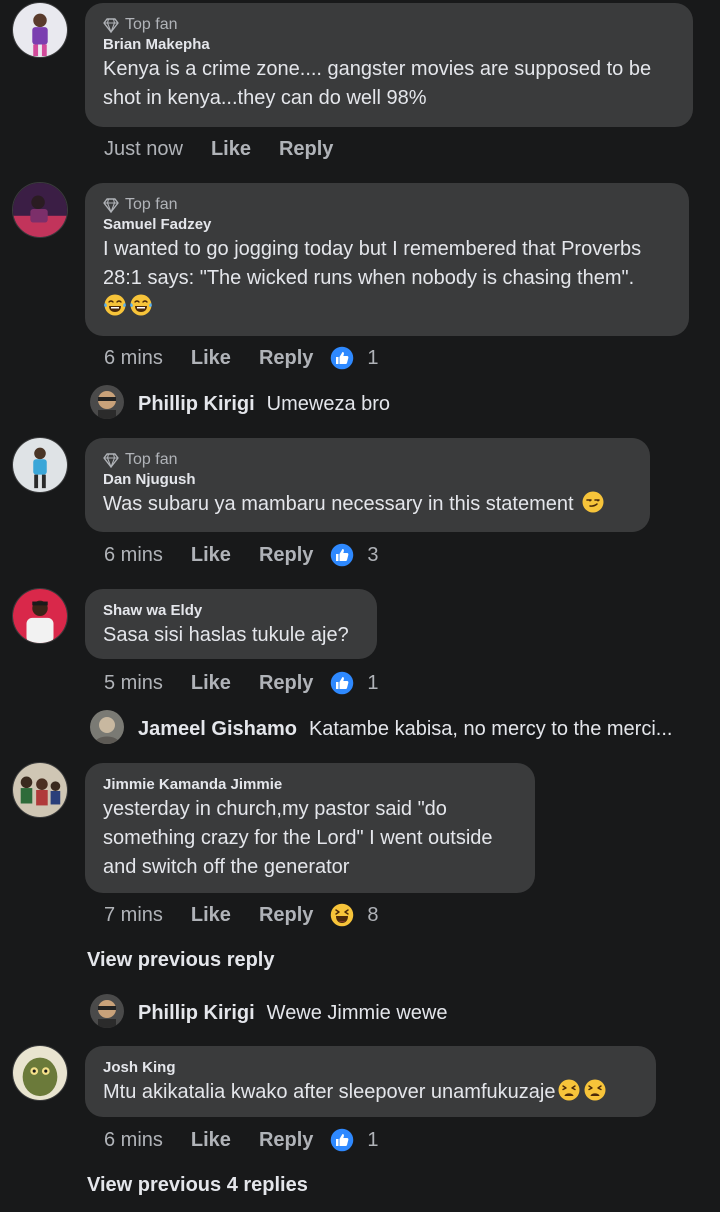 The image size is (720, 1212). I want to click on reply-text: Umeweza bro, so click(328, 403).